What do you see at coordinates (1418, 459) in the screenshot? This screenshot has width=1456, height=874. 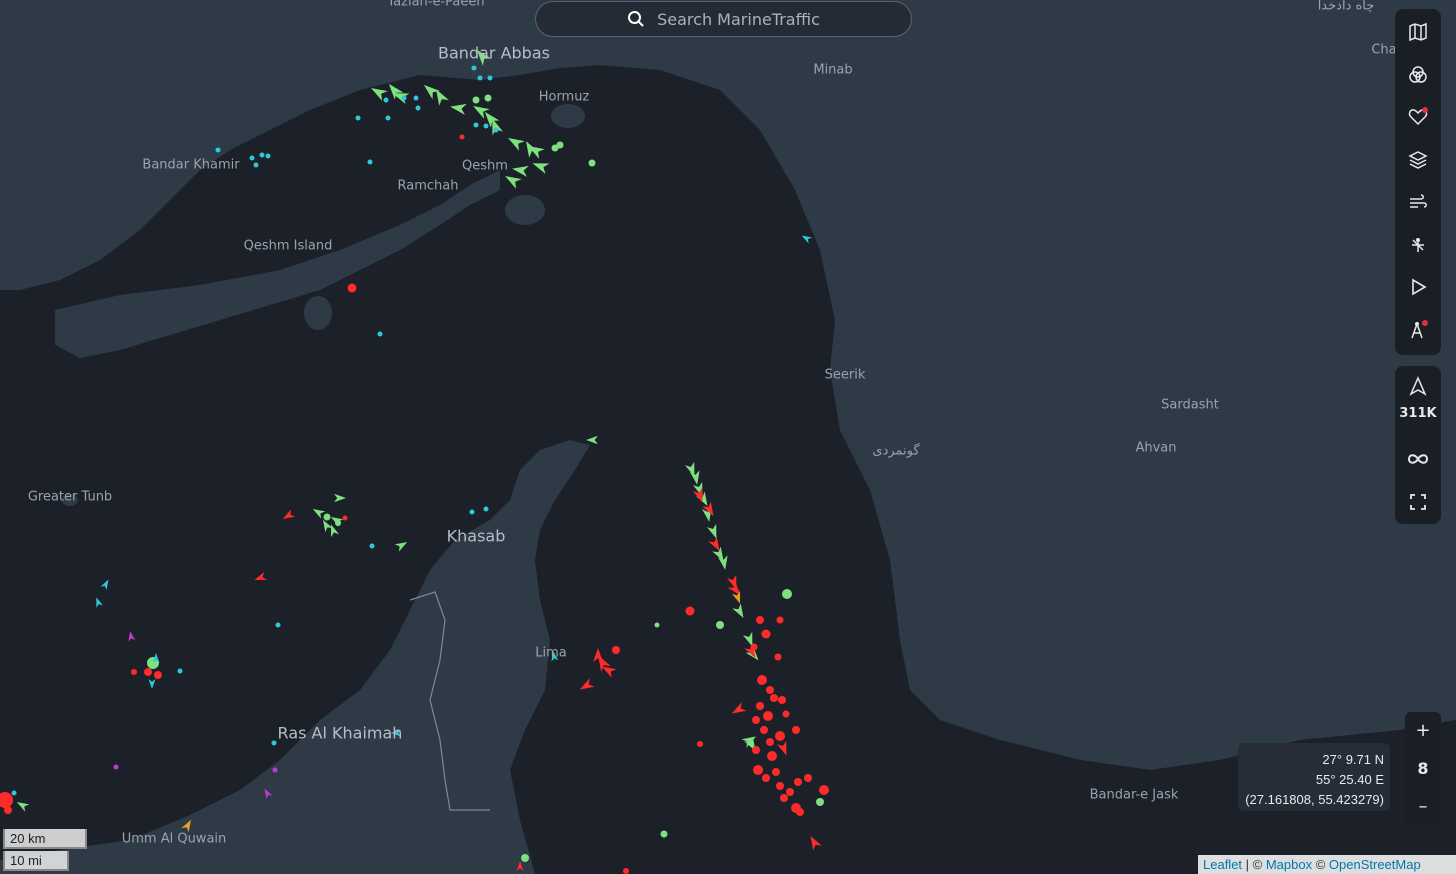 I see `infinity-icon` at bounding box center [1418, 459].